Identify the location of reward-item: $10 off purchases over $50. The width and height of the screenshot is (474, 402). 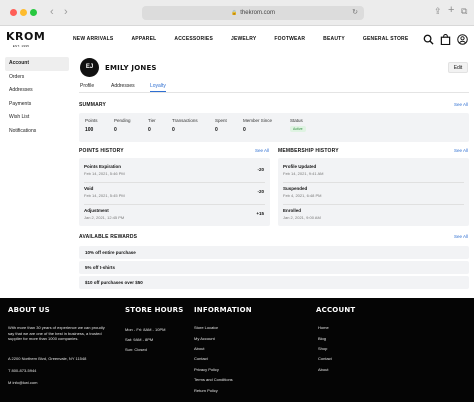
(274, 282).